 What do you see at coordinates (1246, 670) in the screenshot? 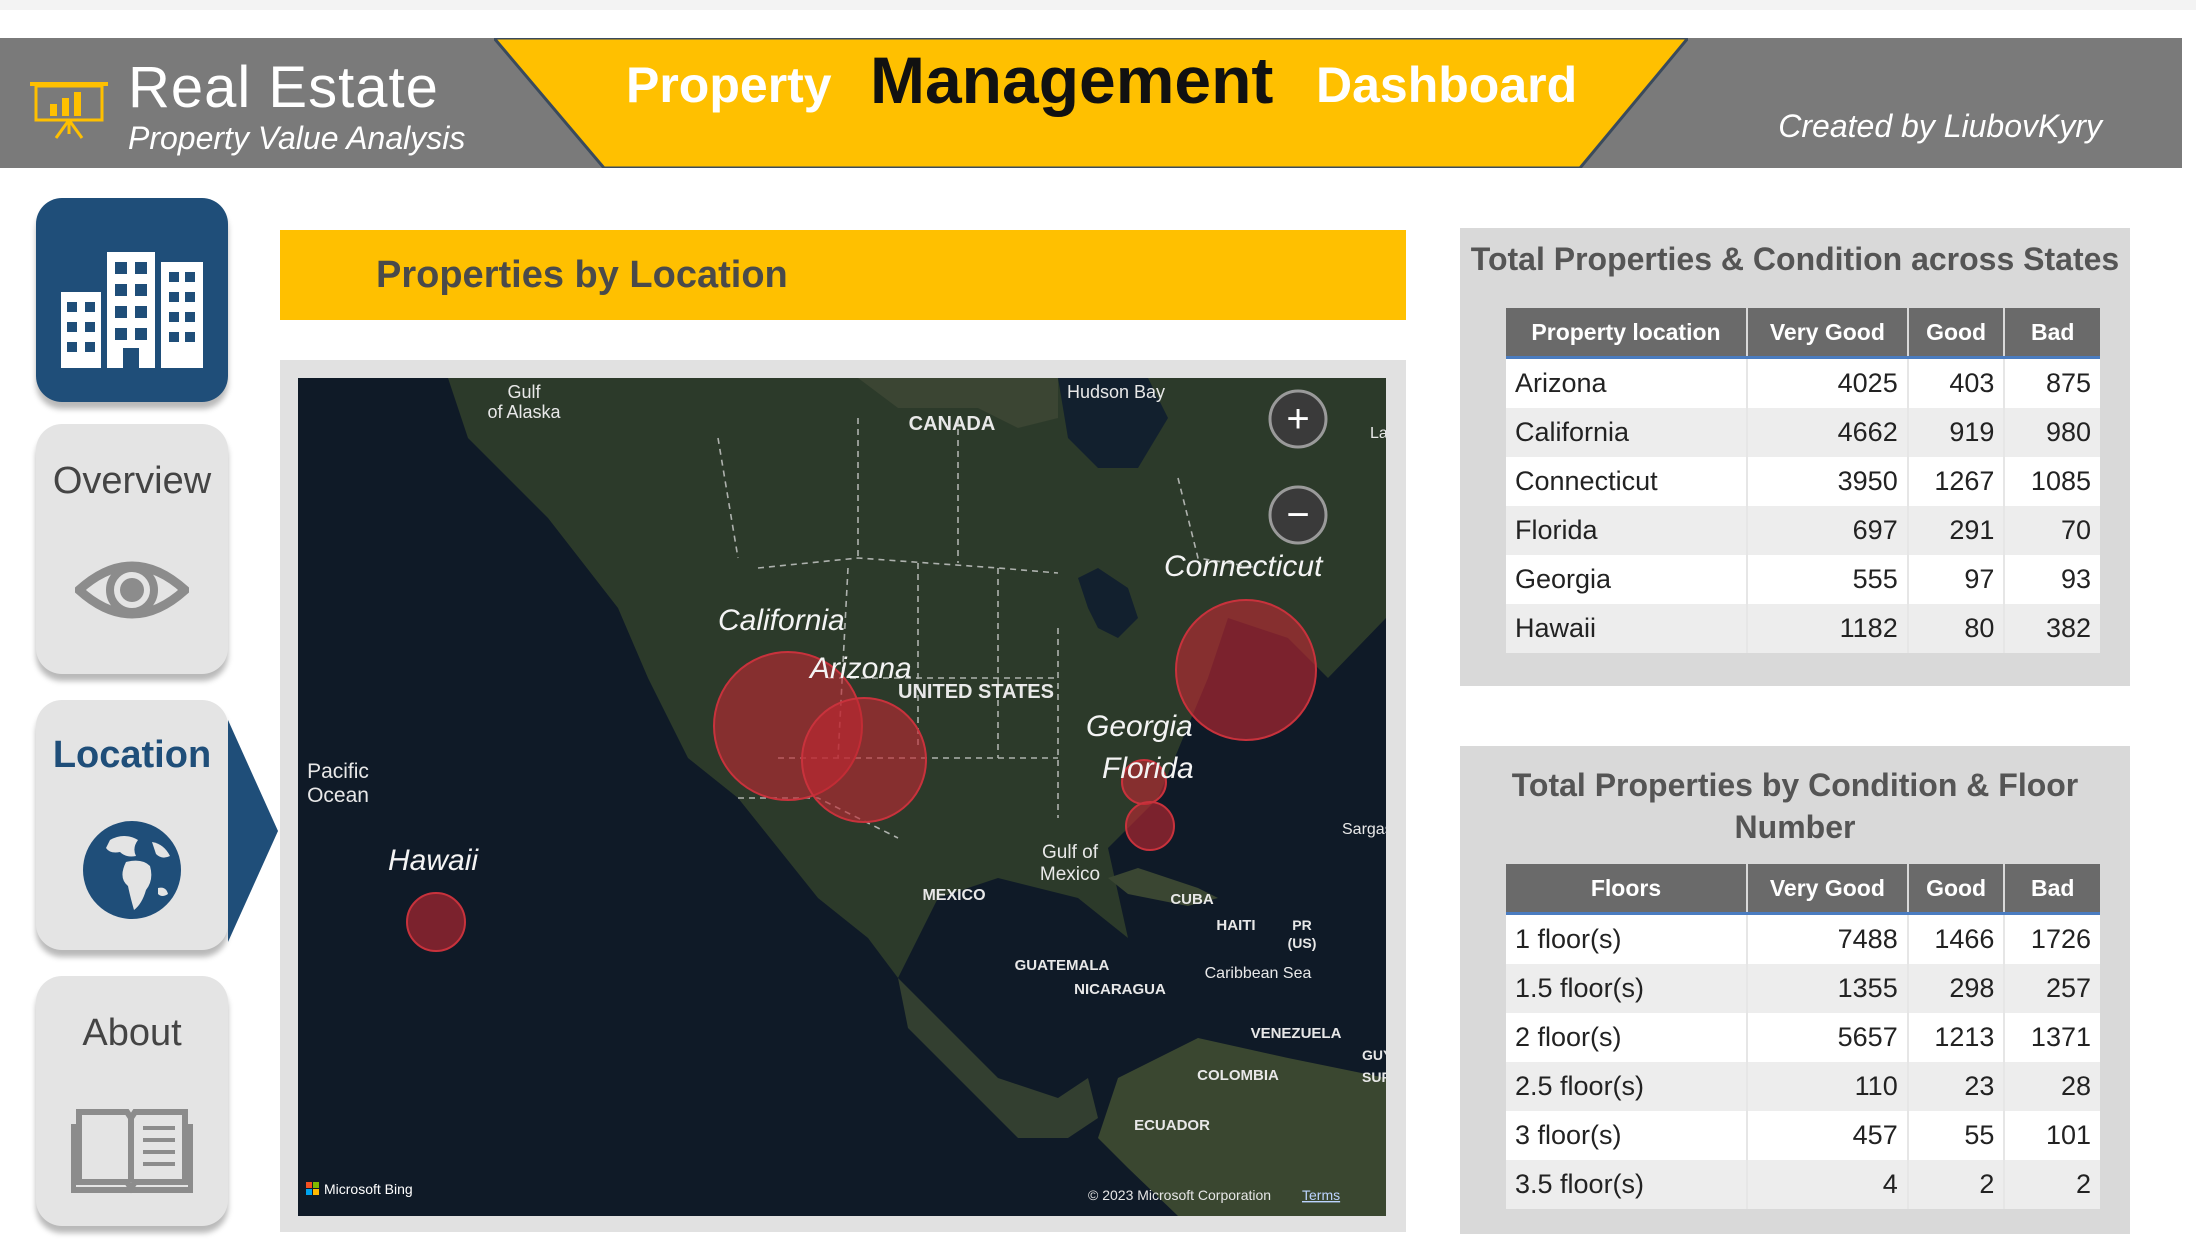
I see `map-bubble-connecticut` at bounding box center [1246, 670].